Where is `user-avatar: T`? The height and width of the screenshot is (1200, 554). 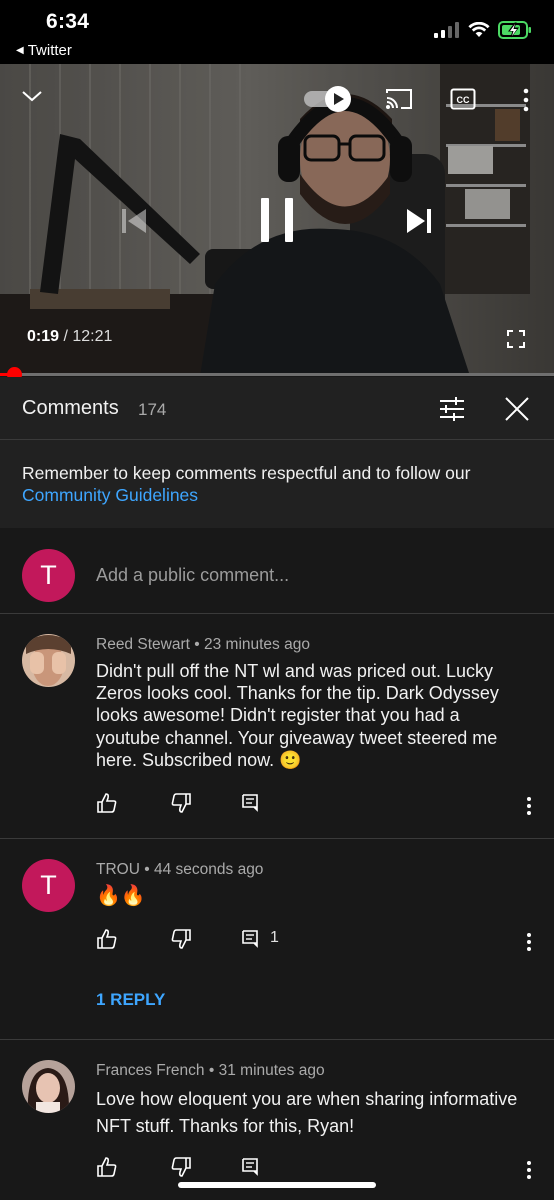
user-avatar: T is located at coordinates (48, 575).